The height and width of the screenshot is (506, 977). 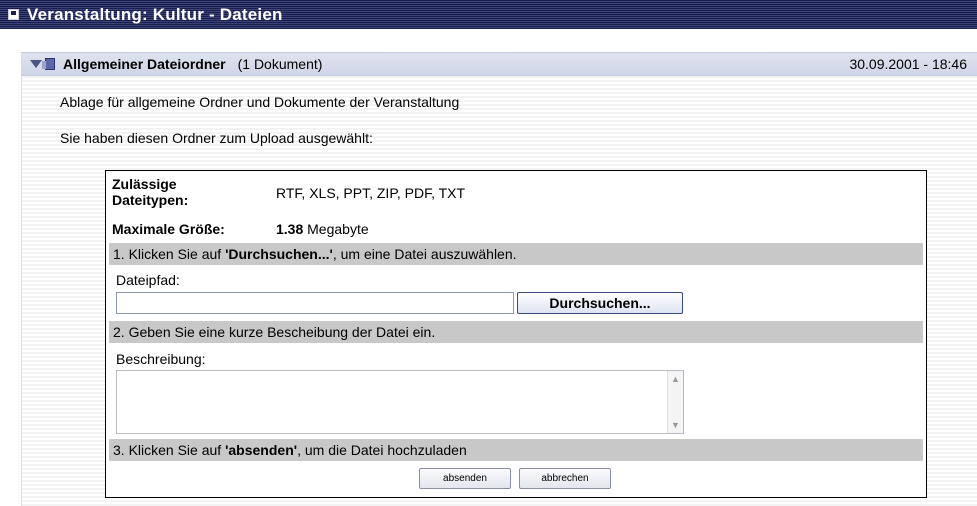 I want to click on step-3-suffix: , um die Datei hochzuladen, so click(x=382, y=450).